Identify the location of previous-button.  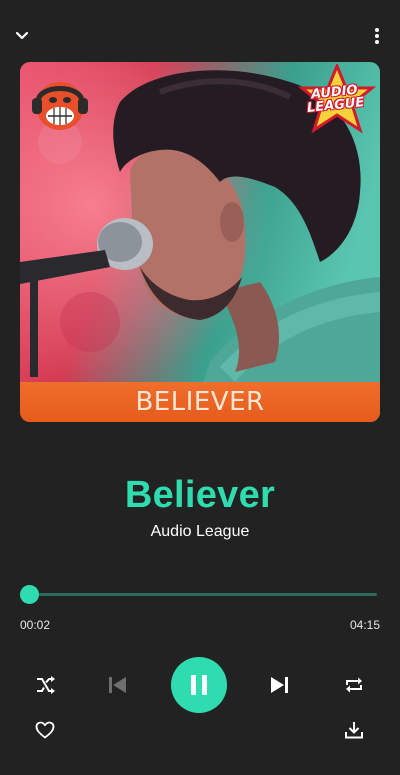
(117, 685).